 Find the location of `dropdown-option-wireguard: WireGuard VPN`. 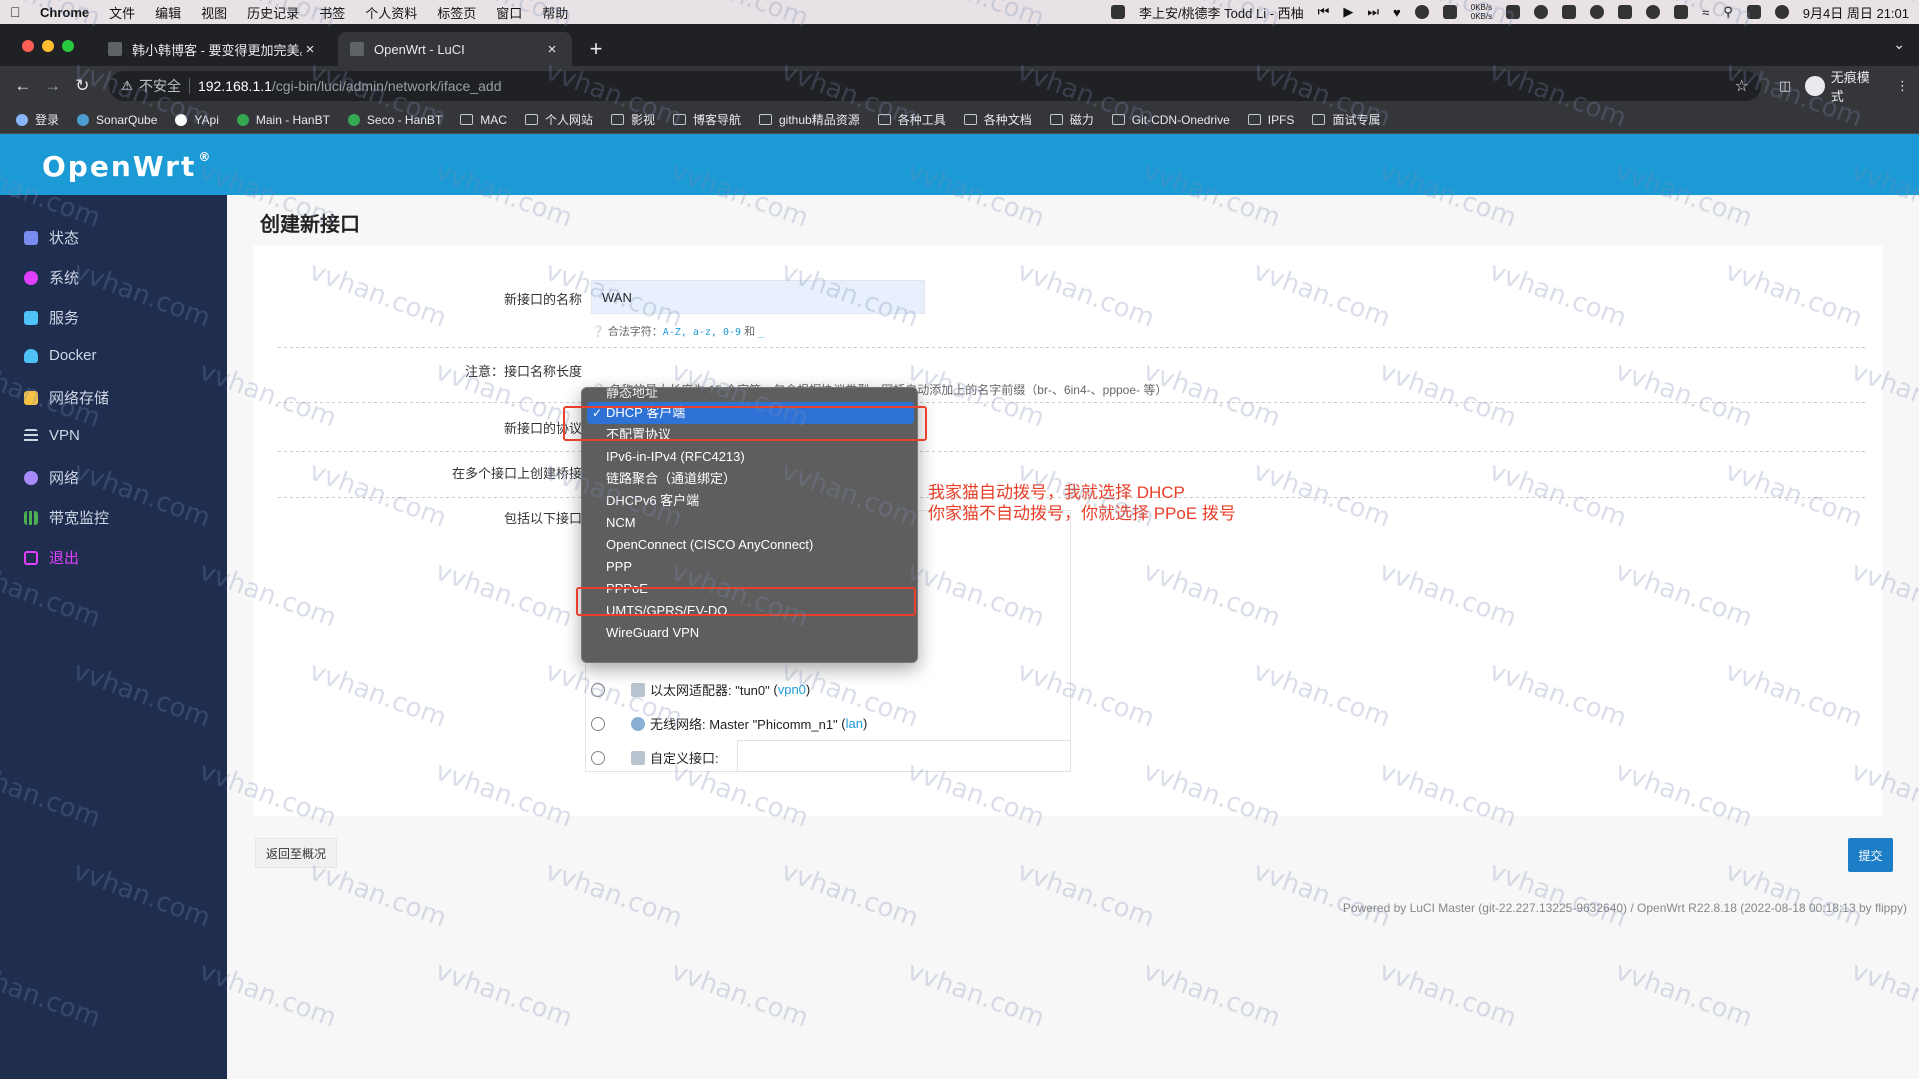

dropdown-option-wireguard: WireGuard VPN is located at coordinates (750, 633).